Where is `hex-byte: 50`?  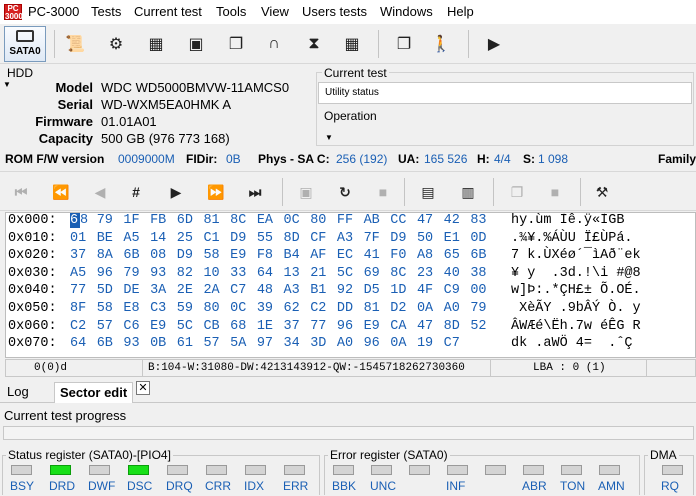 hex-byte: 50 is located at coordinates (430, 238).